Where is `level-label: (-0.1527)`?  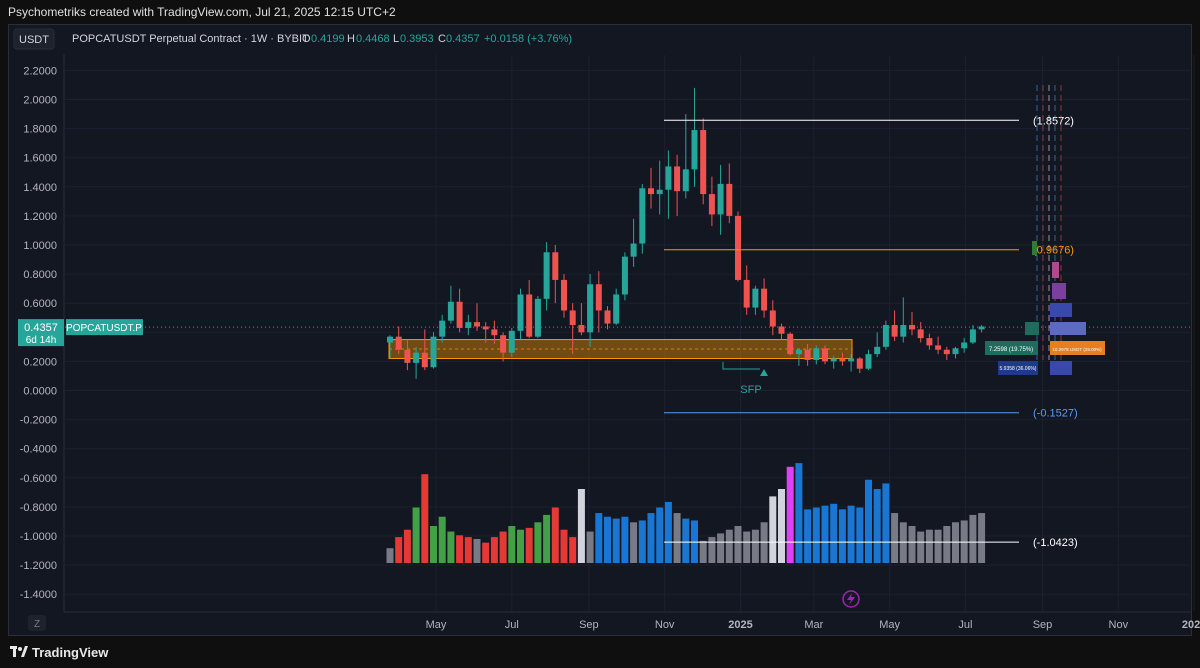 level-label: (-0.1527) is located at coordinates (1055, 414).